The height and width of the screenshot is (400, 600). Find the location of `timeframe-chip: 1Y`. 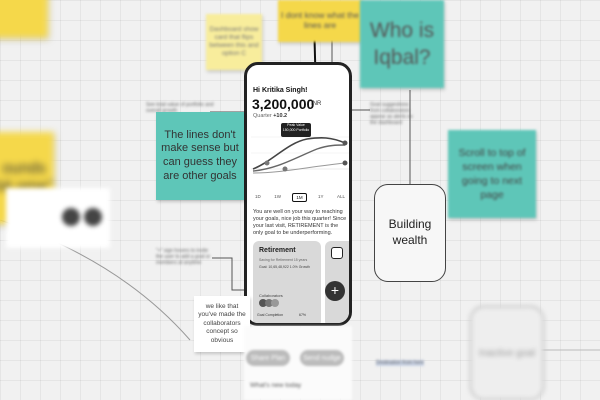

timeframe-chip: 1Y is located at coordinates (321, 197).